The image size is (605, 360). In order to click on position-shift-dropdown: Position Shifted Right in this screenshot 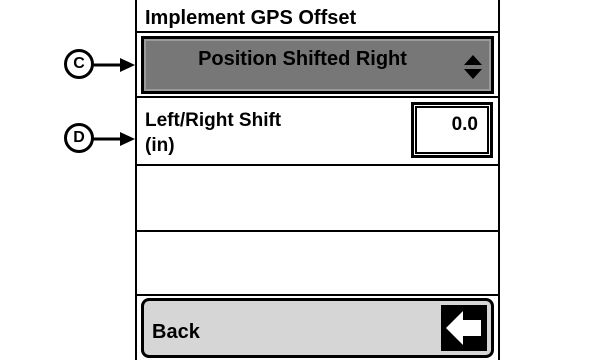, I will do `click(317, 65)`.